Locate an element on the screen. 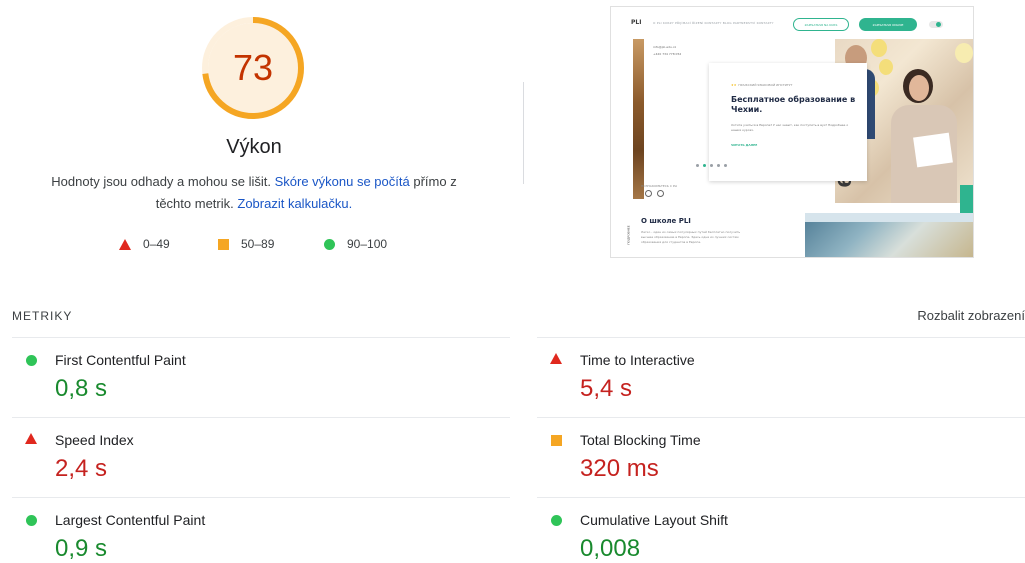 This screenshot has width=1025, height=563. thumb-city-image is located at coordinates (638, 119).